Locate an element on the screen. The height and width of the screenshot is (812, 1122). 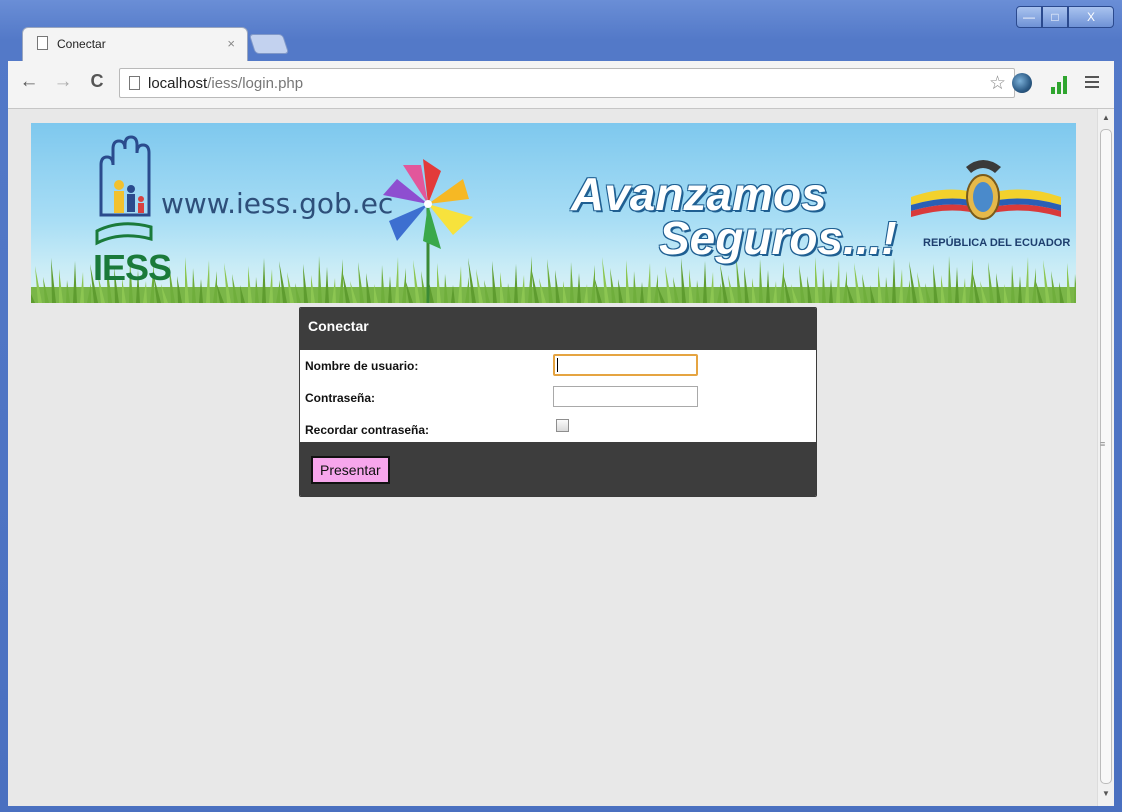
remember-checkbox is located at coordinates (562, 425).